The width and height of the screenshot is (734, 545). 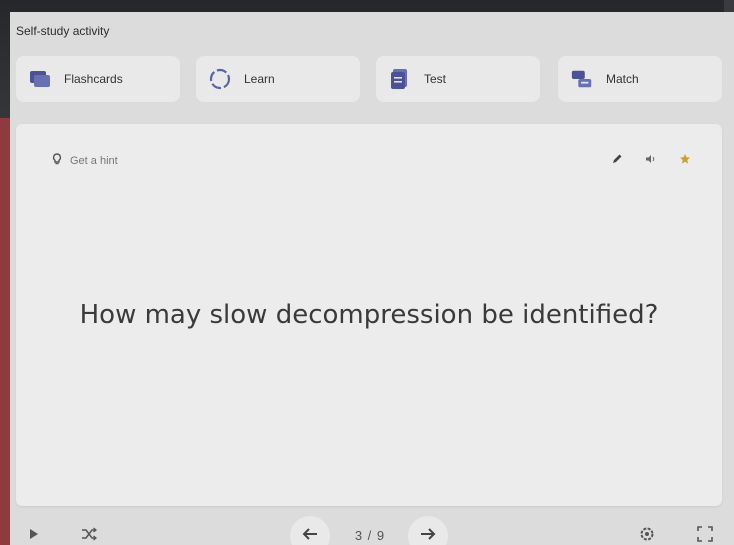 I want to click on next-card-button, so click(x=428, y=530).